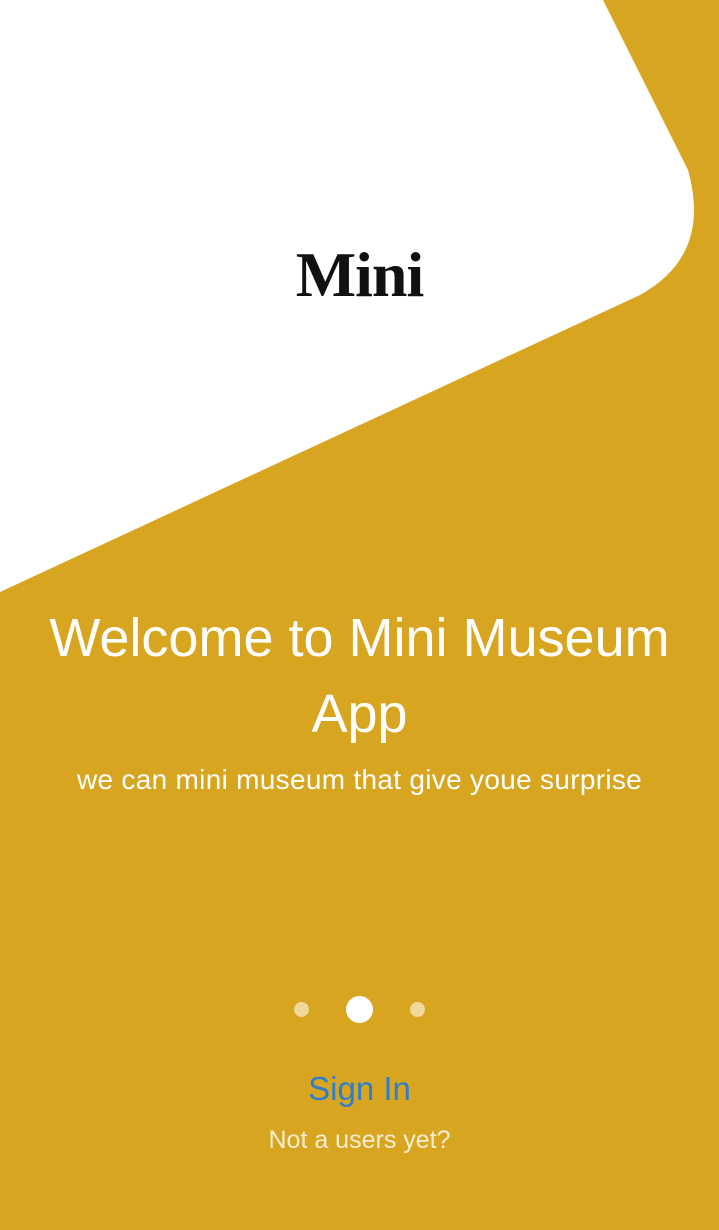 This screenshot has width=719, height=1230. What do you see at coordinates (360, 274) in the screenshot?
I see `app-logo: Mini` at bounding box center [360, 274].